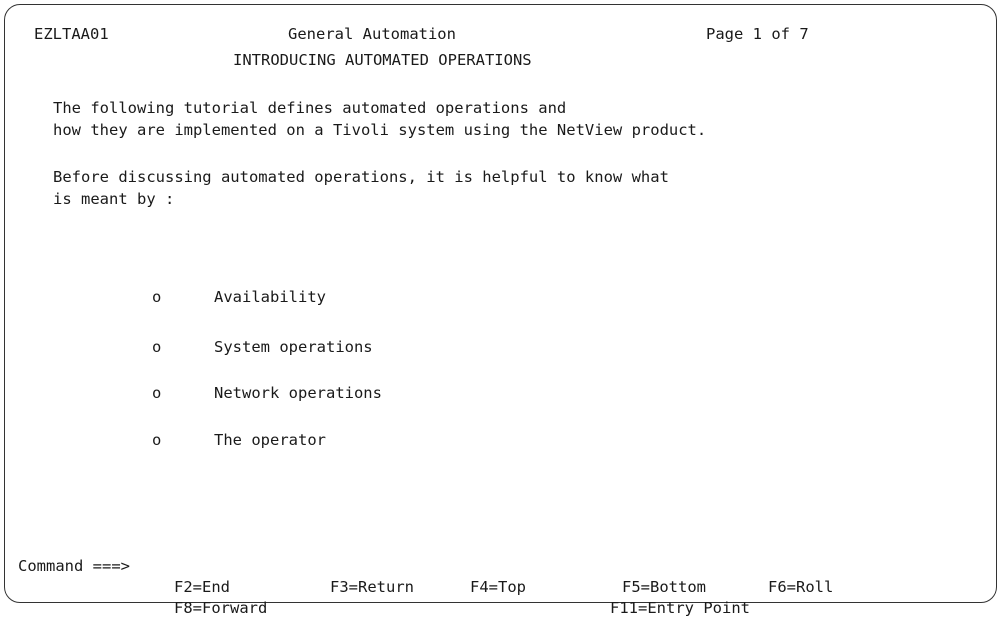  What do you see at coordinates (220, 608) in the screenshot?
I see `f8-forward-key: F8=Forward` at bounding box center [220, 608].